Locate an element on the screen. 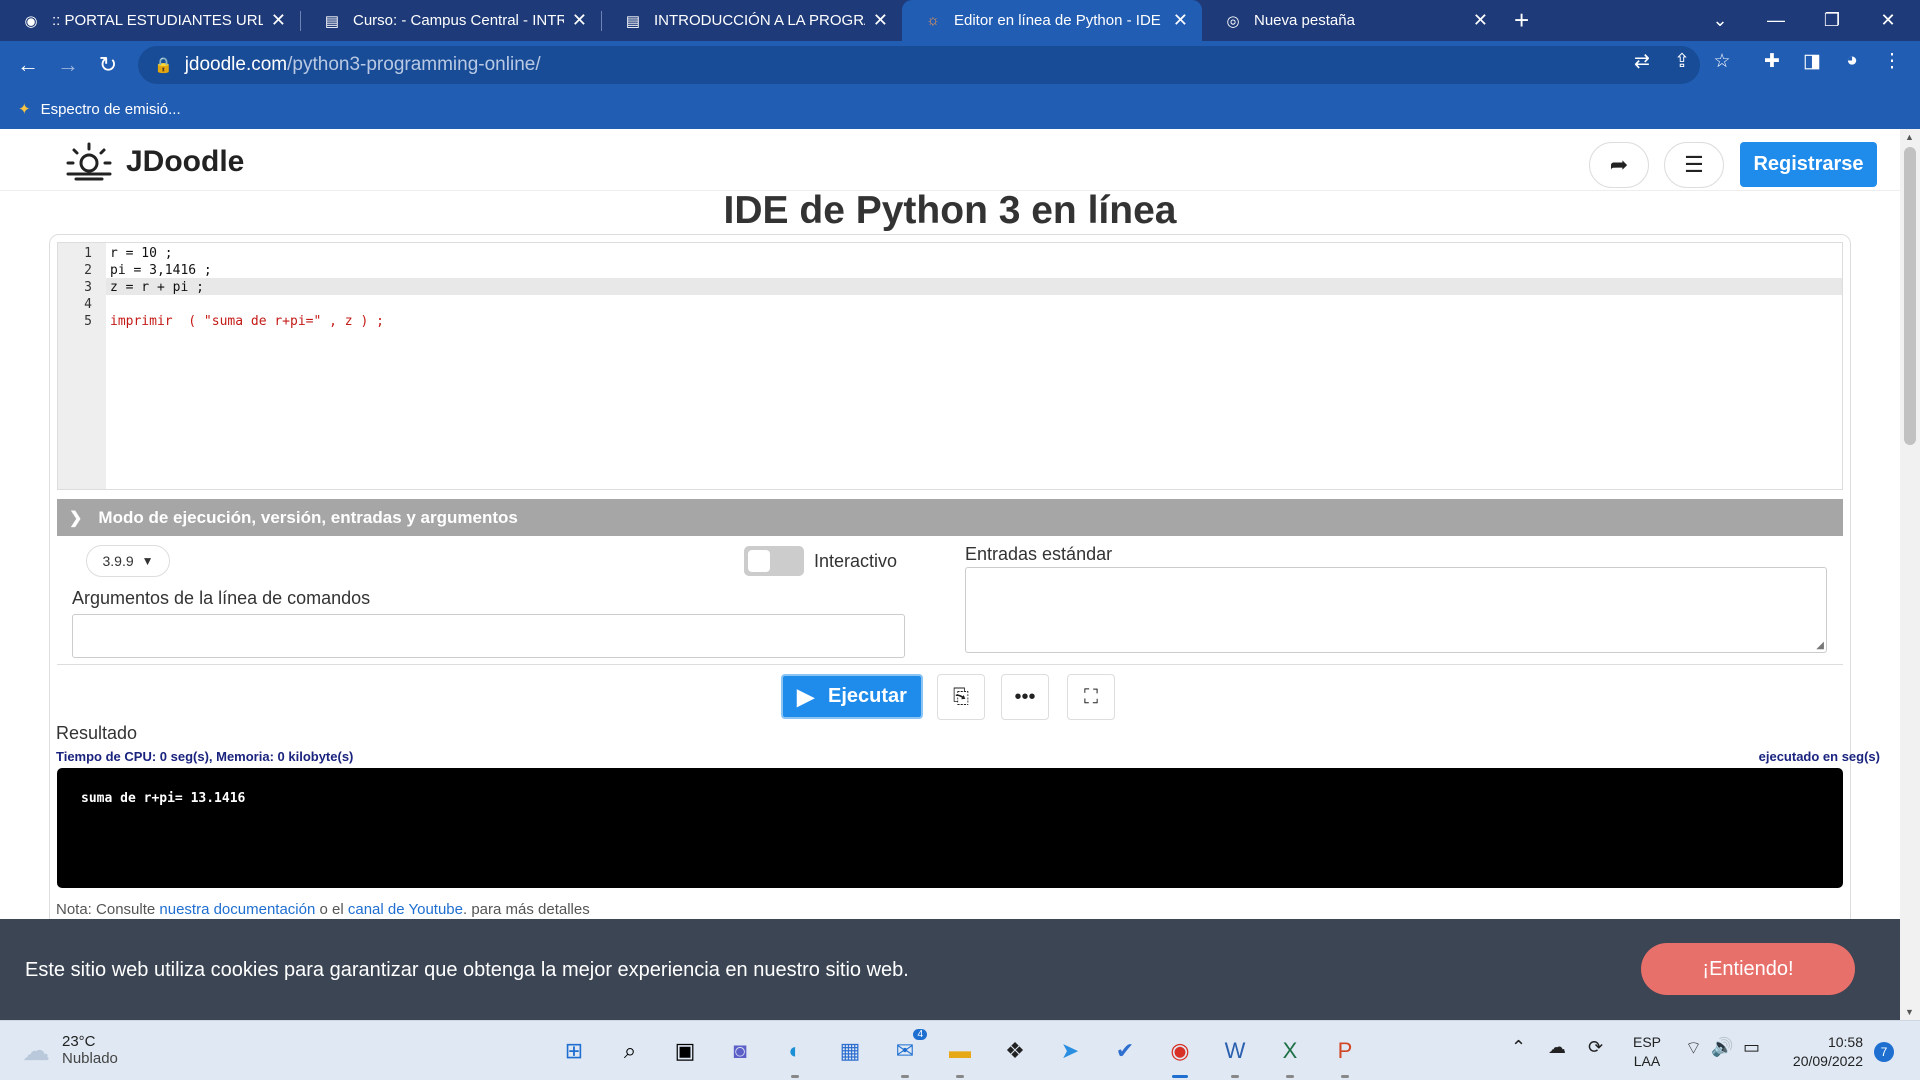 This screenshot has height=1080, width=1920. powerpoint-icon: P is located at coordinates (1345, 1055).